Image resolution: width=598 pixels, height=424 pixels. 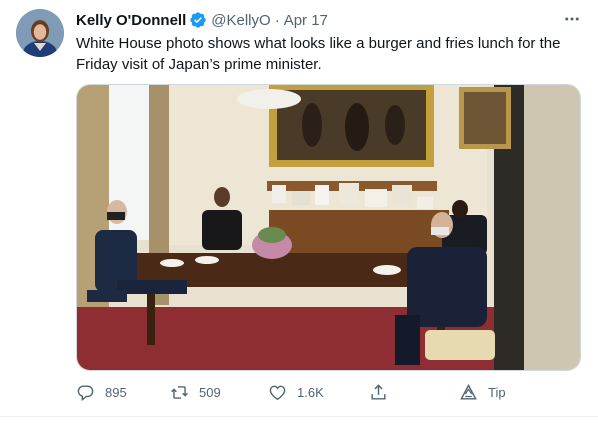 I want to click on like-button: 1.6K, so click(x=296, y=392).